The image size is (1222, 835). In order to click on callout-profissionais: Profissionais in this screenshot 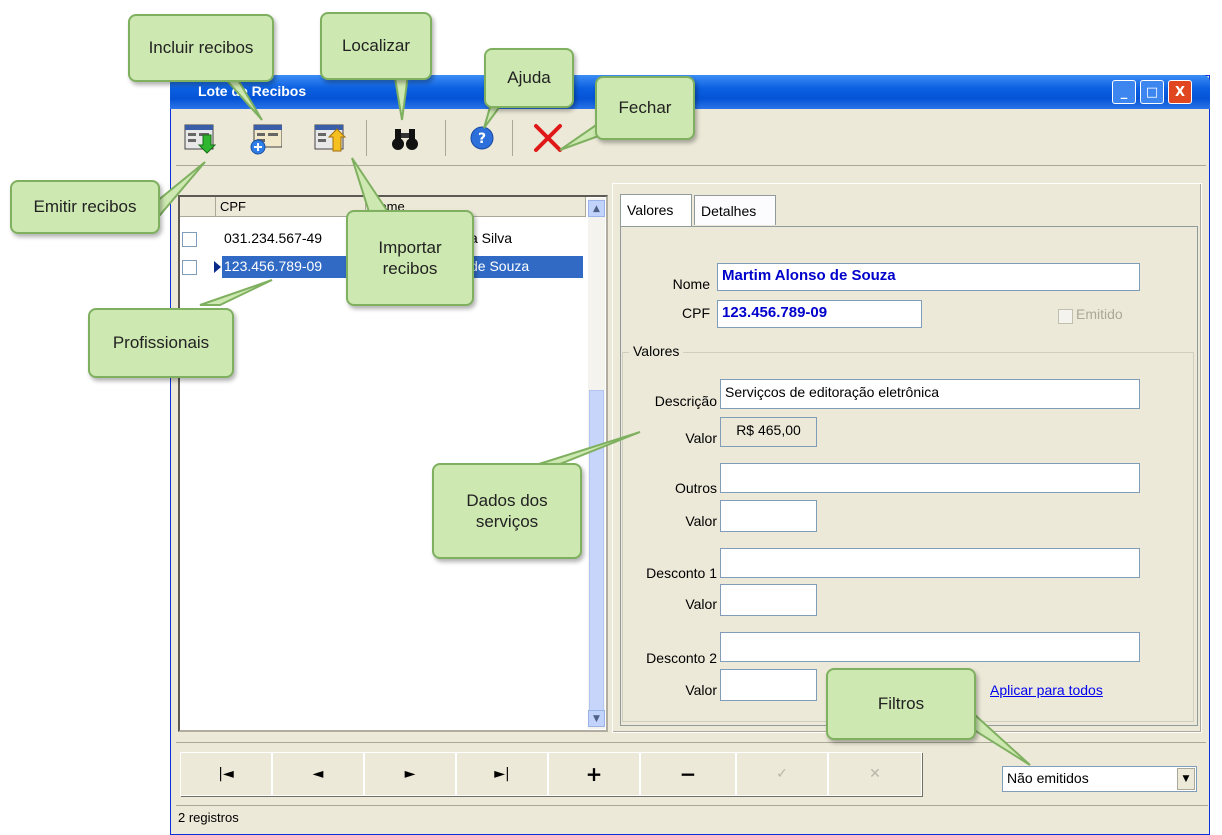, I will do `click(161, 343)`.